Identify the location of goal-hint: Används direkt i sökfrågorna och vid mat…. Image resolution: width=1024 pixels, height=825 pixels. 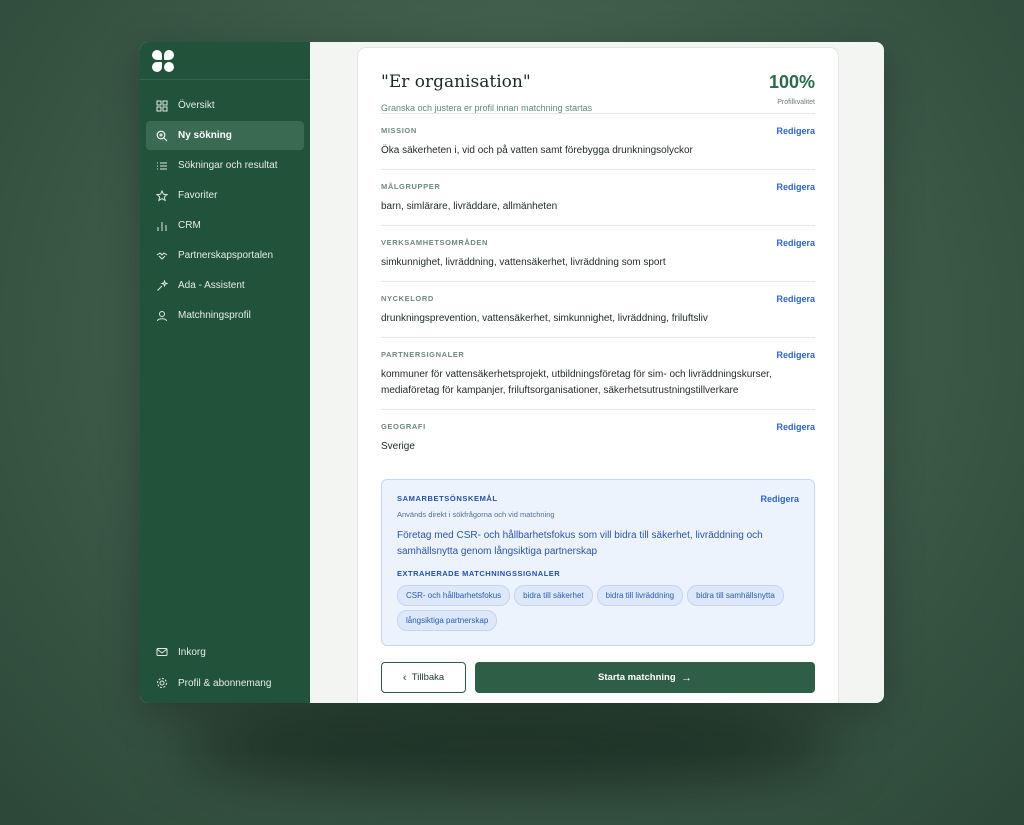
(476, 514).